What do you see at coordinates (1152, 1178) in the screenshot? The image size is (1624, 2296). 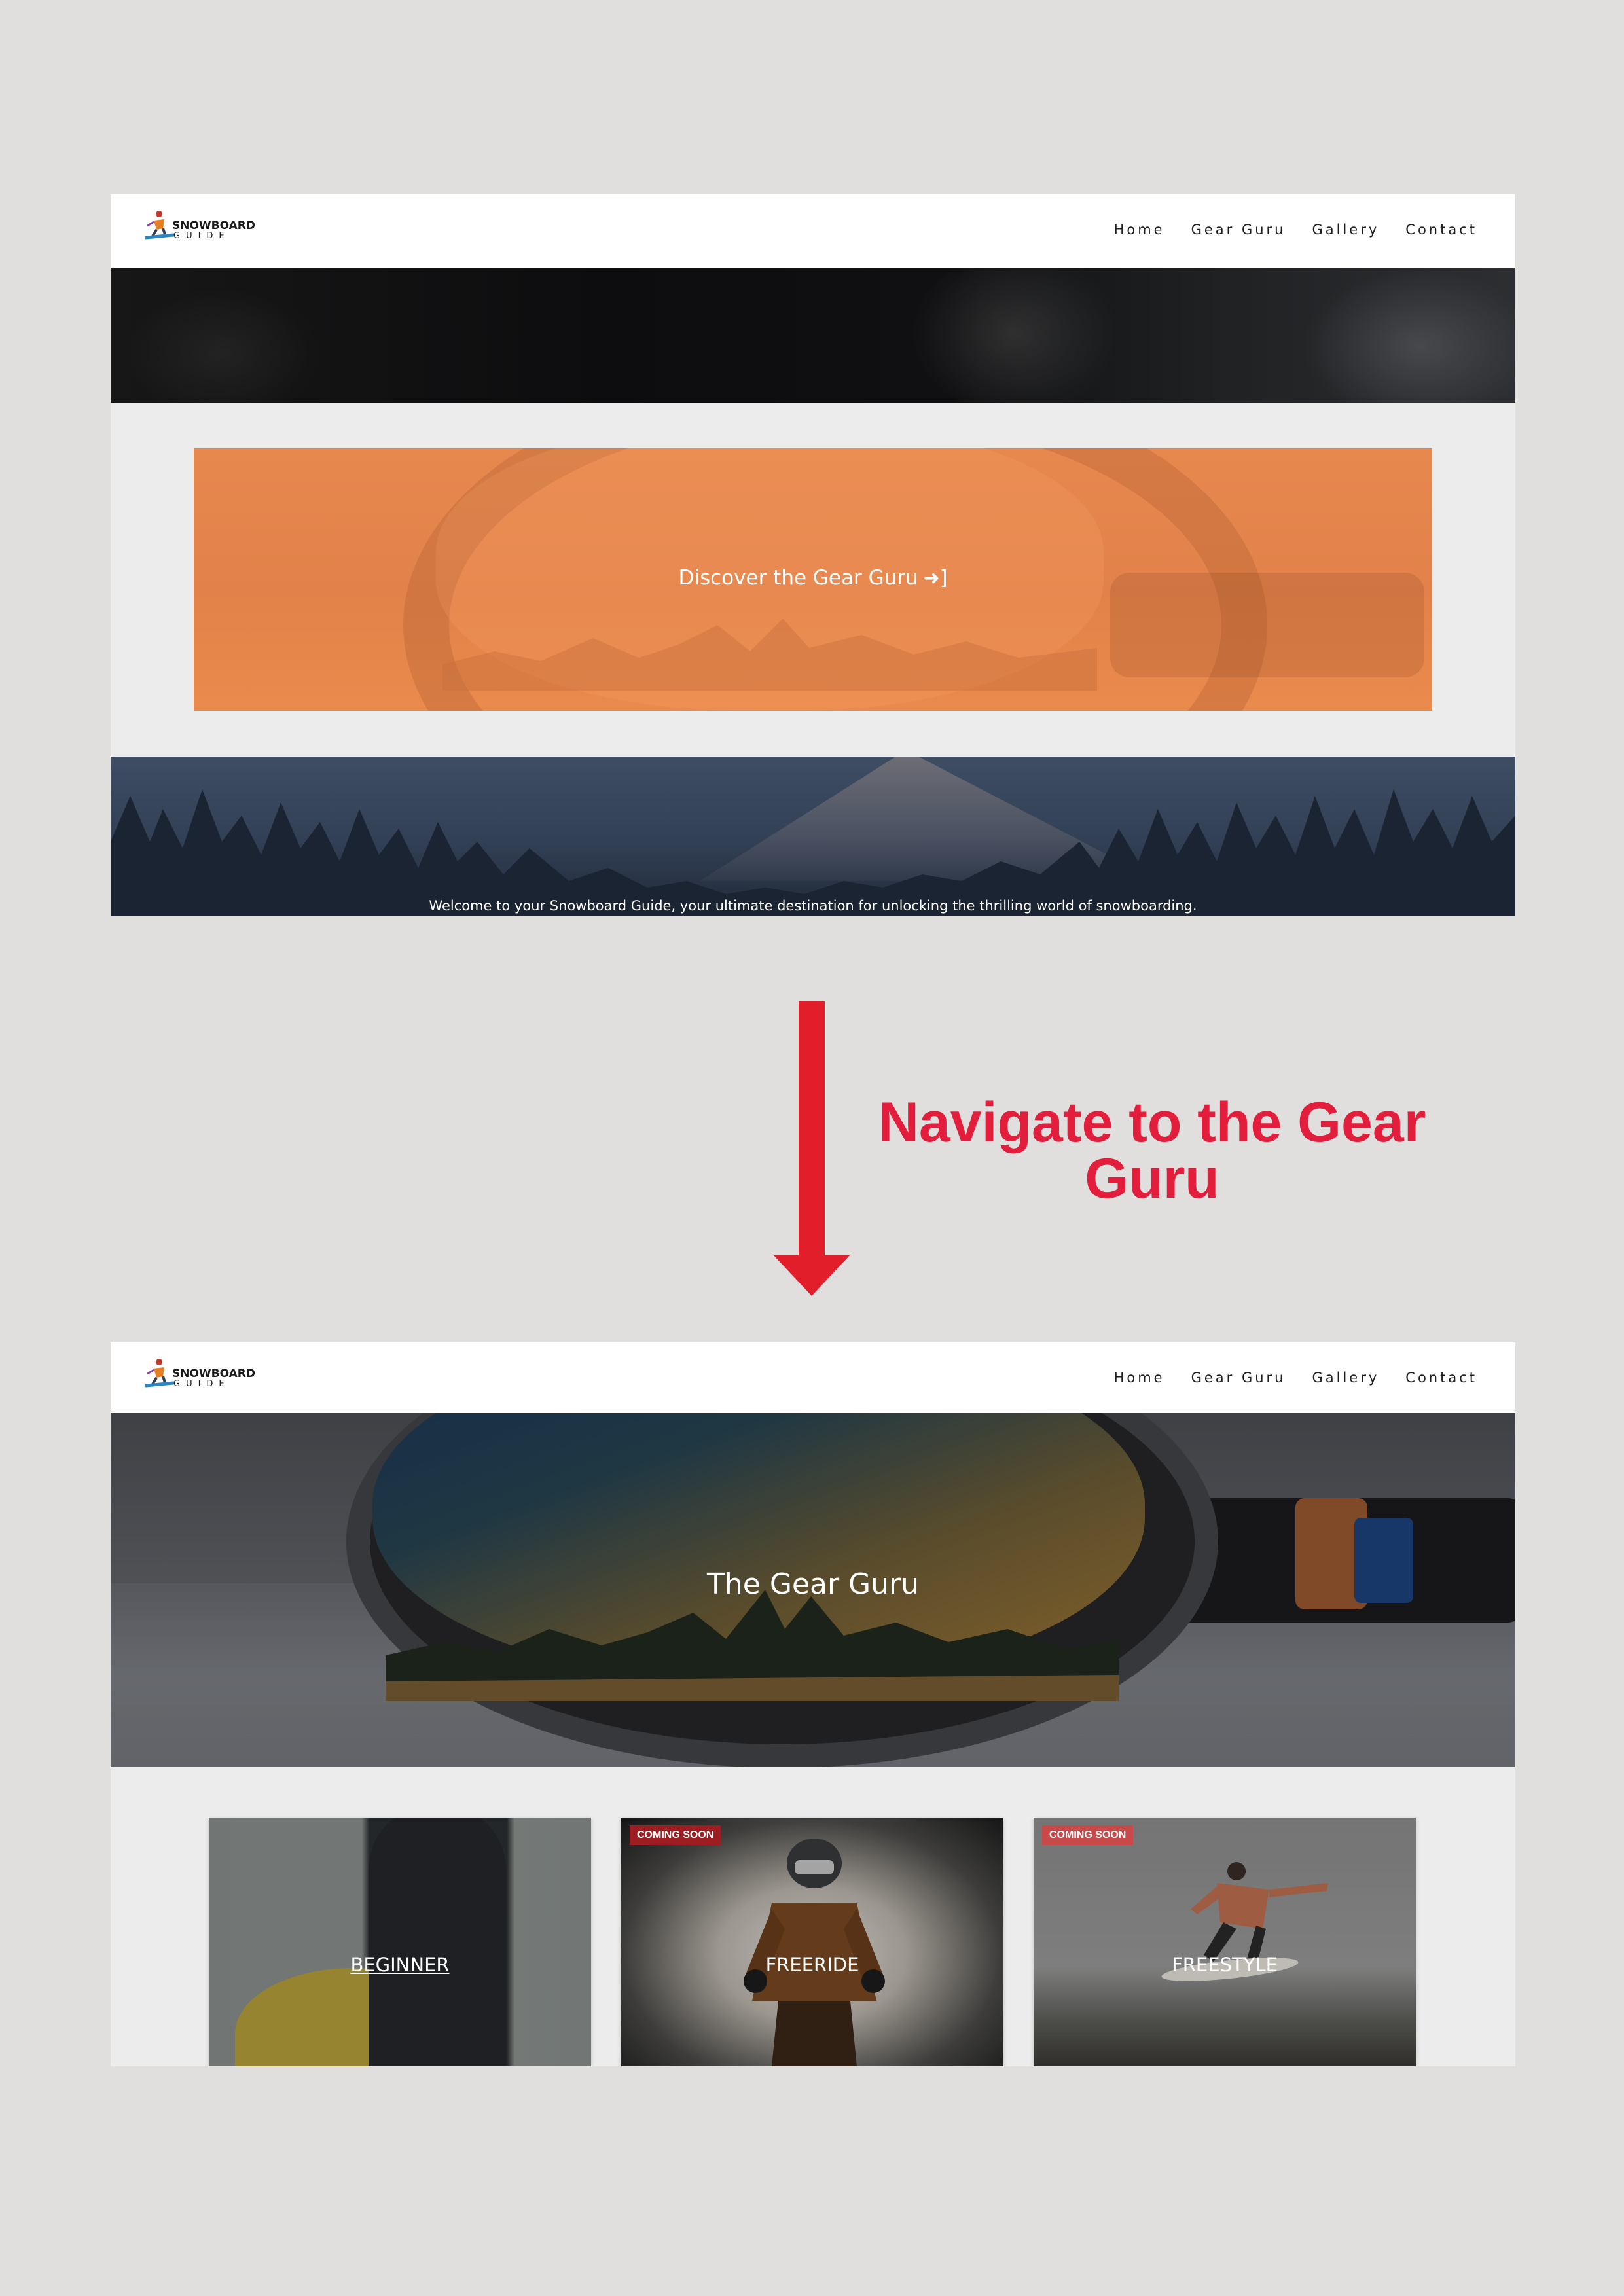 I see `caption-line-2: Guru` at bounding box center [1152, 1178].